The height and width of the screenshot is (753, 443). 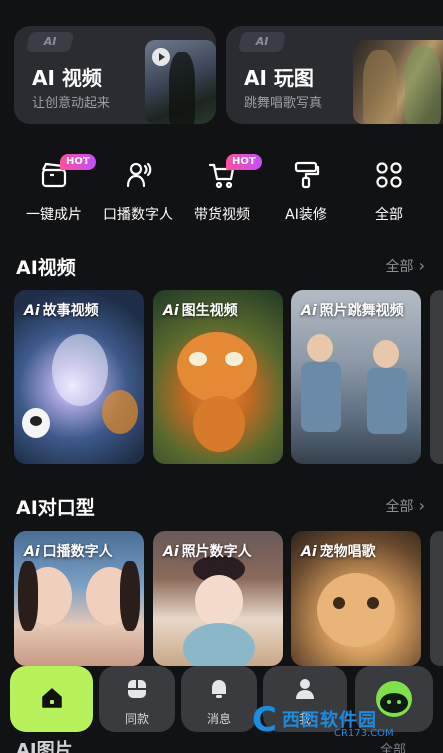 I want to click on section-more-ai-video: 全部, so click(x=405, y=266).